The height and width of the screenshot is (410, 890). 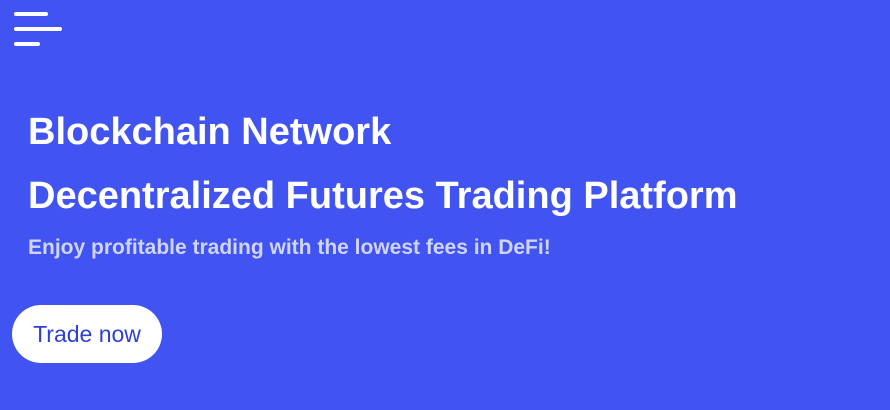 I want to click on menu-line-middle, so click(x=38, y=29).